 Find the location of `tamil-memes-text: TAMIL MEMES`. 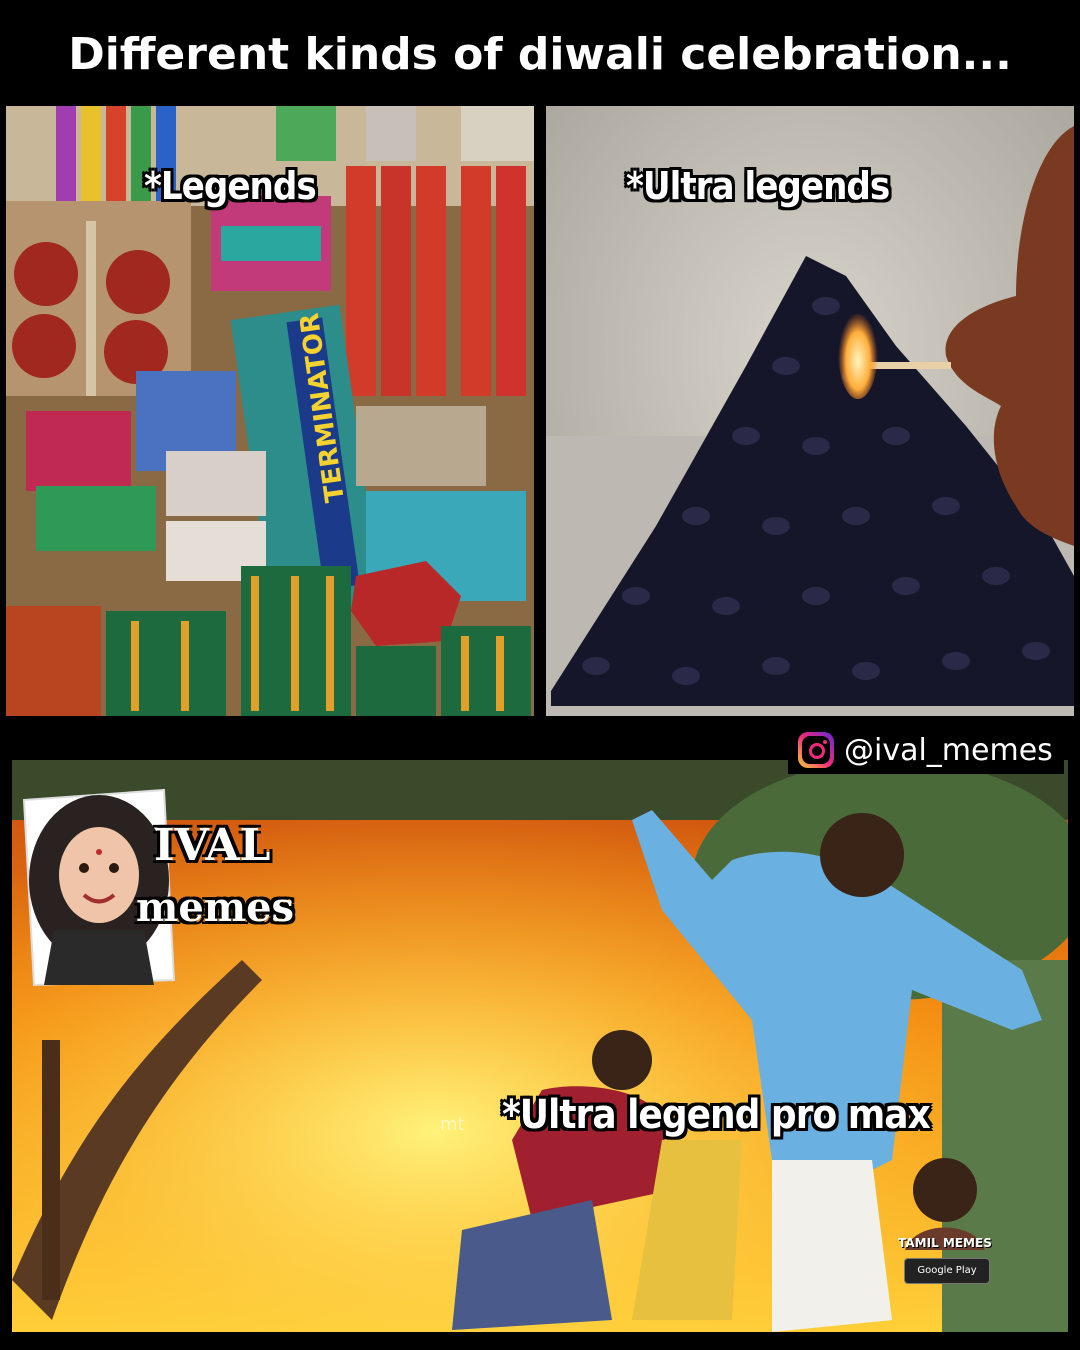

tamil-memes-text: TAMIL MEMES is located at coordinates (945, 1243).